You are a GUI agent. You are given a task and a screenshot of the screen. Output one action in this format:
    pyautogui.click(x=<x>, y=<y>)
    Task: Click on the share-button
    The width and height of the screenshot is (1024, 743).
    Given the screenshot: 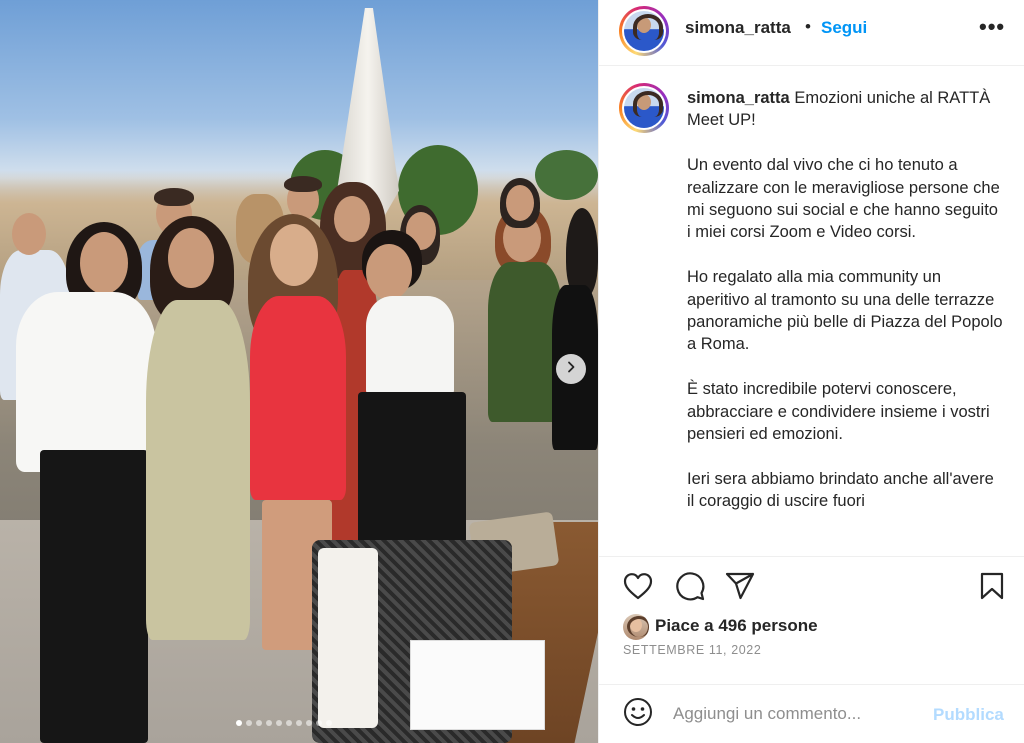 What is the action you would take?
    pyautogui.click(x=740, y=588)
    